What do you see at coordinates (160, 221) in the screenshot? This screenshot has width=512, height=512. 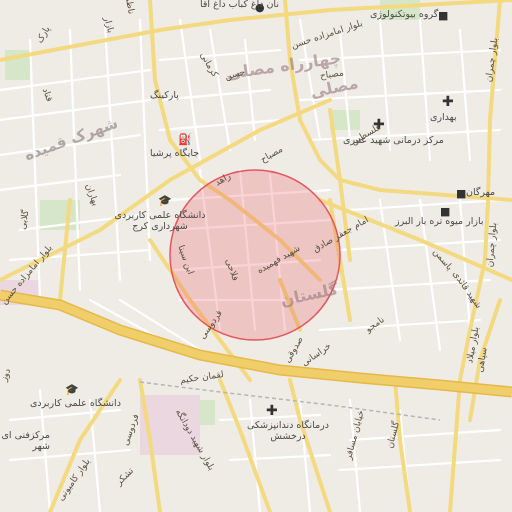 I see `poi-label-university-karaj: دانشگاه علمی کاربردی شهرداری کرج` at bounding box center [160, 221].